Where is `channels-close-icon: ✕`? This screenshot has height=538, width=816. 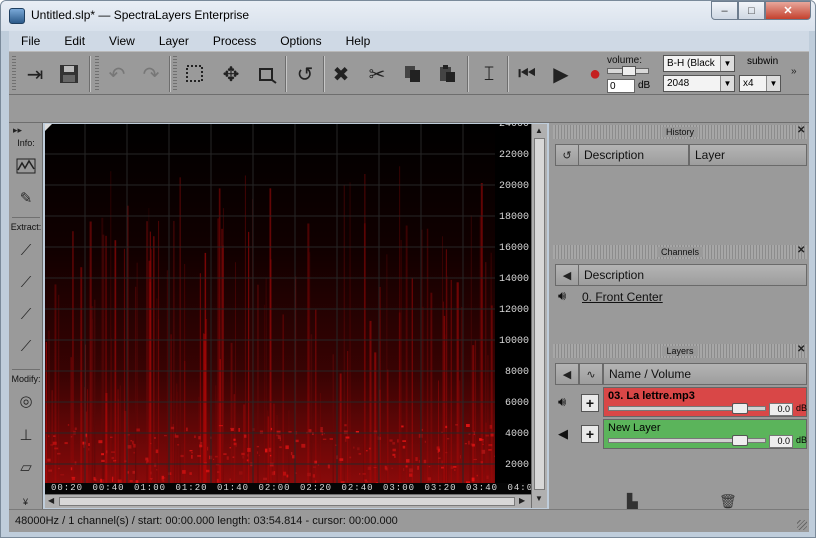
channels-close-icon: ✕ is located at coordinates (801, 250).